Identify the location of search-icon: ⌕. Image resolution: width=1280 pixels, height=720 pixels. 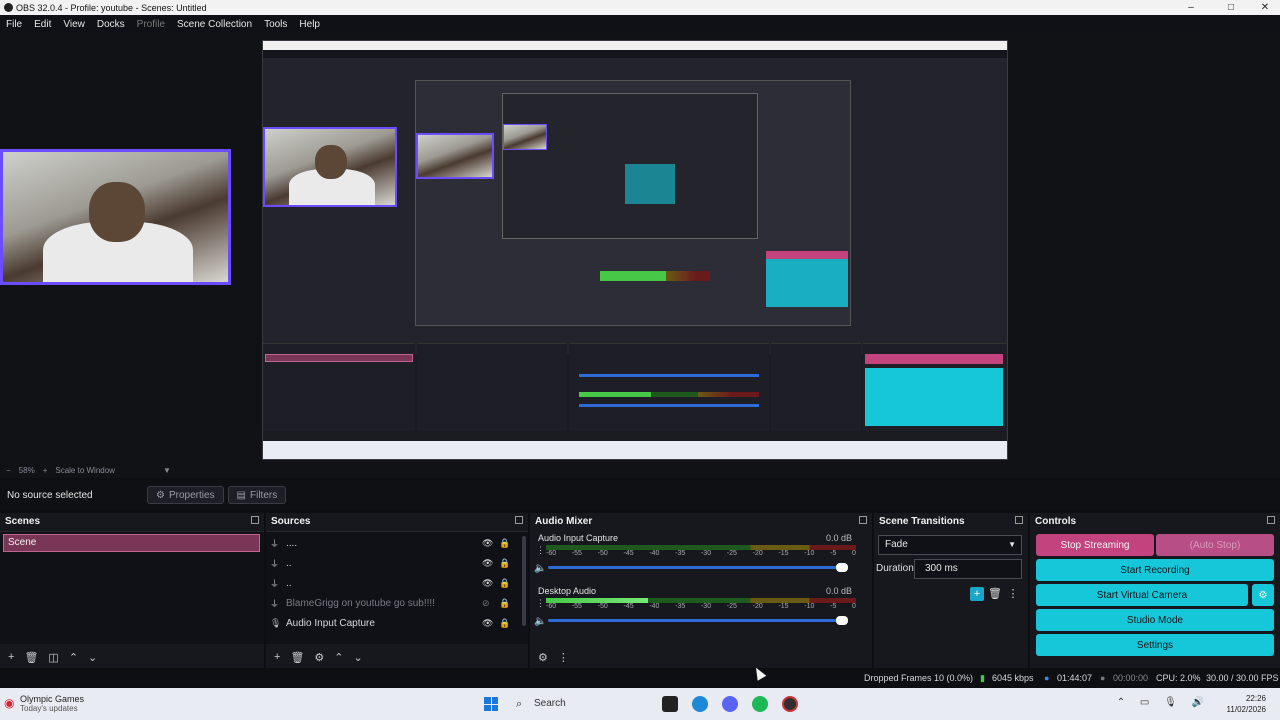
(519, 704).